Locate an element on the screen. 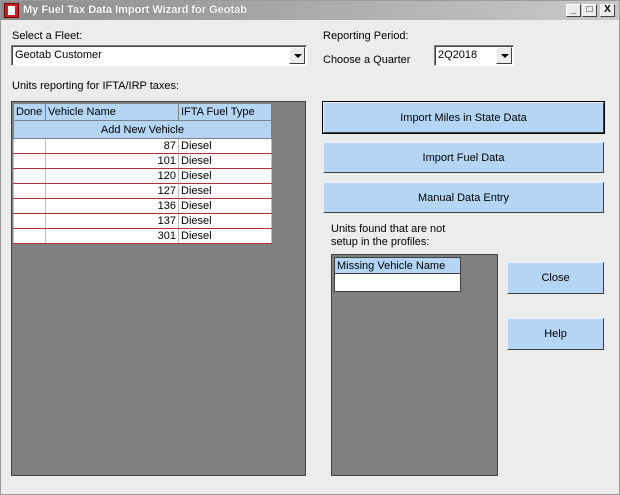 The height and width of the screenshot is (495, 620). column-header-vehicle-name: Vehicle Name is located at coordinates (112, 112).